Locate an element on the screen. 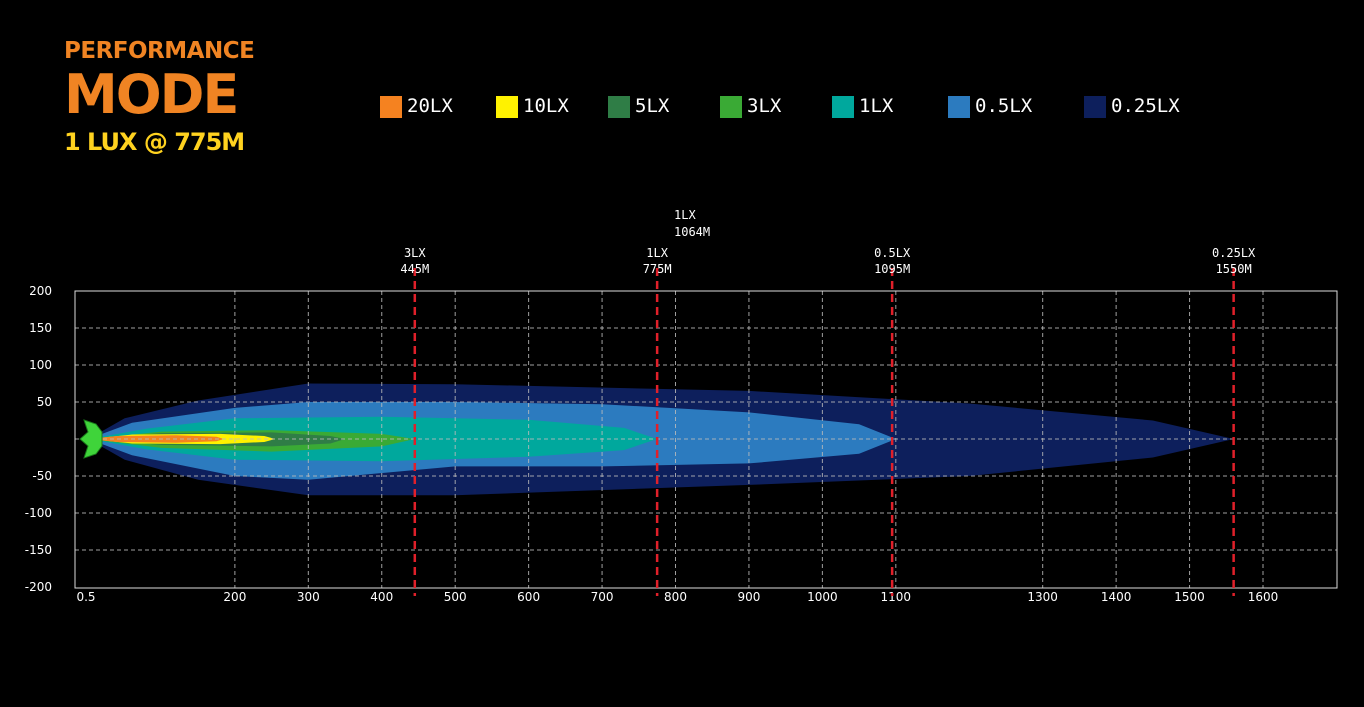  x-tick-label: 1500 is located at coordinates (1189, 597).